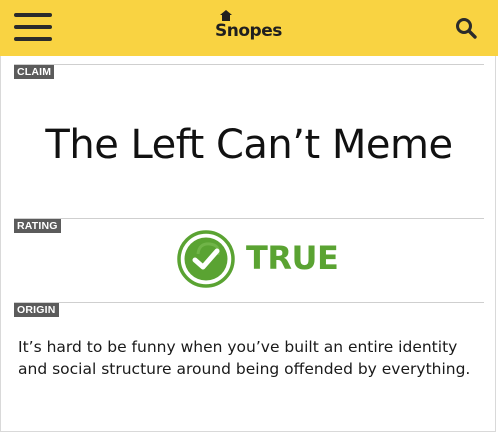 This screenshot has width=498, height=434. Describe the element at coordinates (249, 64) in the screenshot. I see `claim-divider` at that location.